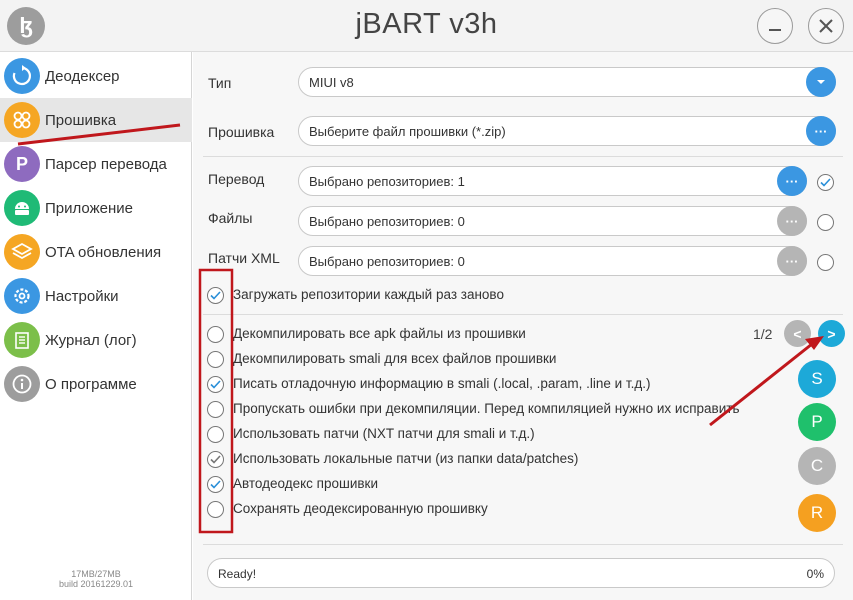 The width and height of the screenshot is (853, 600). I want to click on gear-icon, so click(22, 296).